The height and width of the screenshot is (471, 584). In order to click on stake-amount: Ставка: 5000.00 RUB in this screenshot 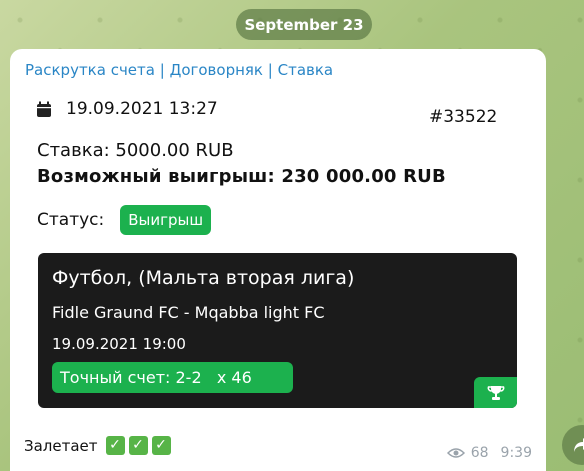, I will do `click(135, 150)`.